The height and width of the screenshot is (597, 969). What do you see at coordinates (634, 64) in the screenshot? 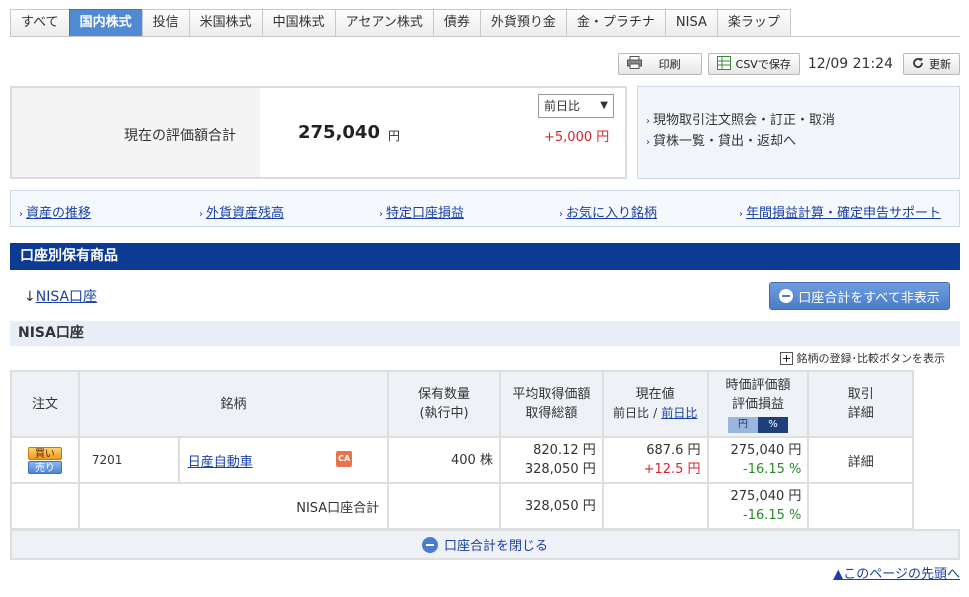
I see `printer-icon` at bounding box center [634, 64].